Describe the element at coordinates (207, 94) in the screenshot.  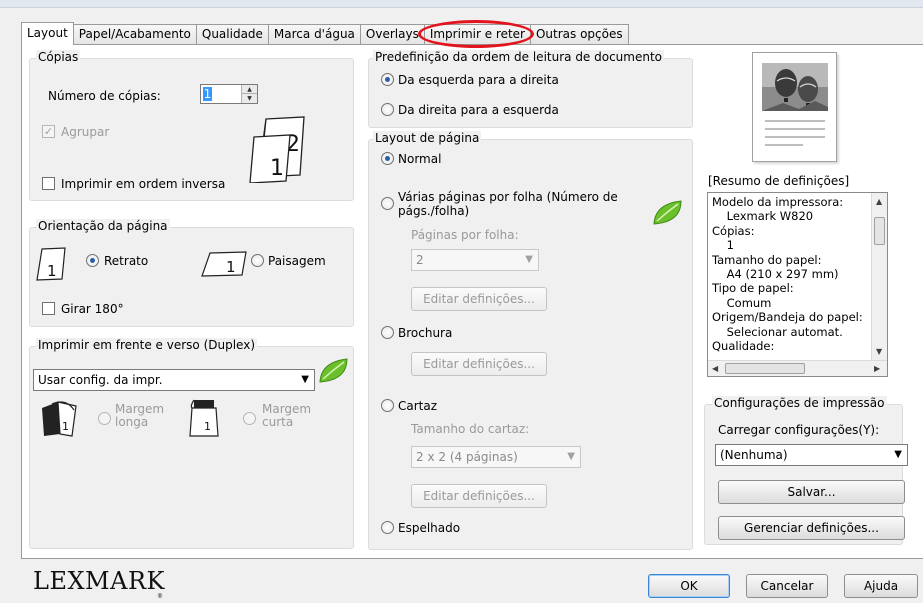
I see `copies-count-value: 1` at that location.